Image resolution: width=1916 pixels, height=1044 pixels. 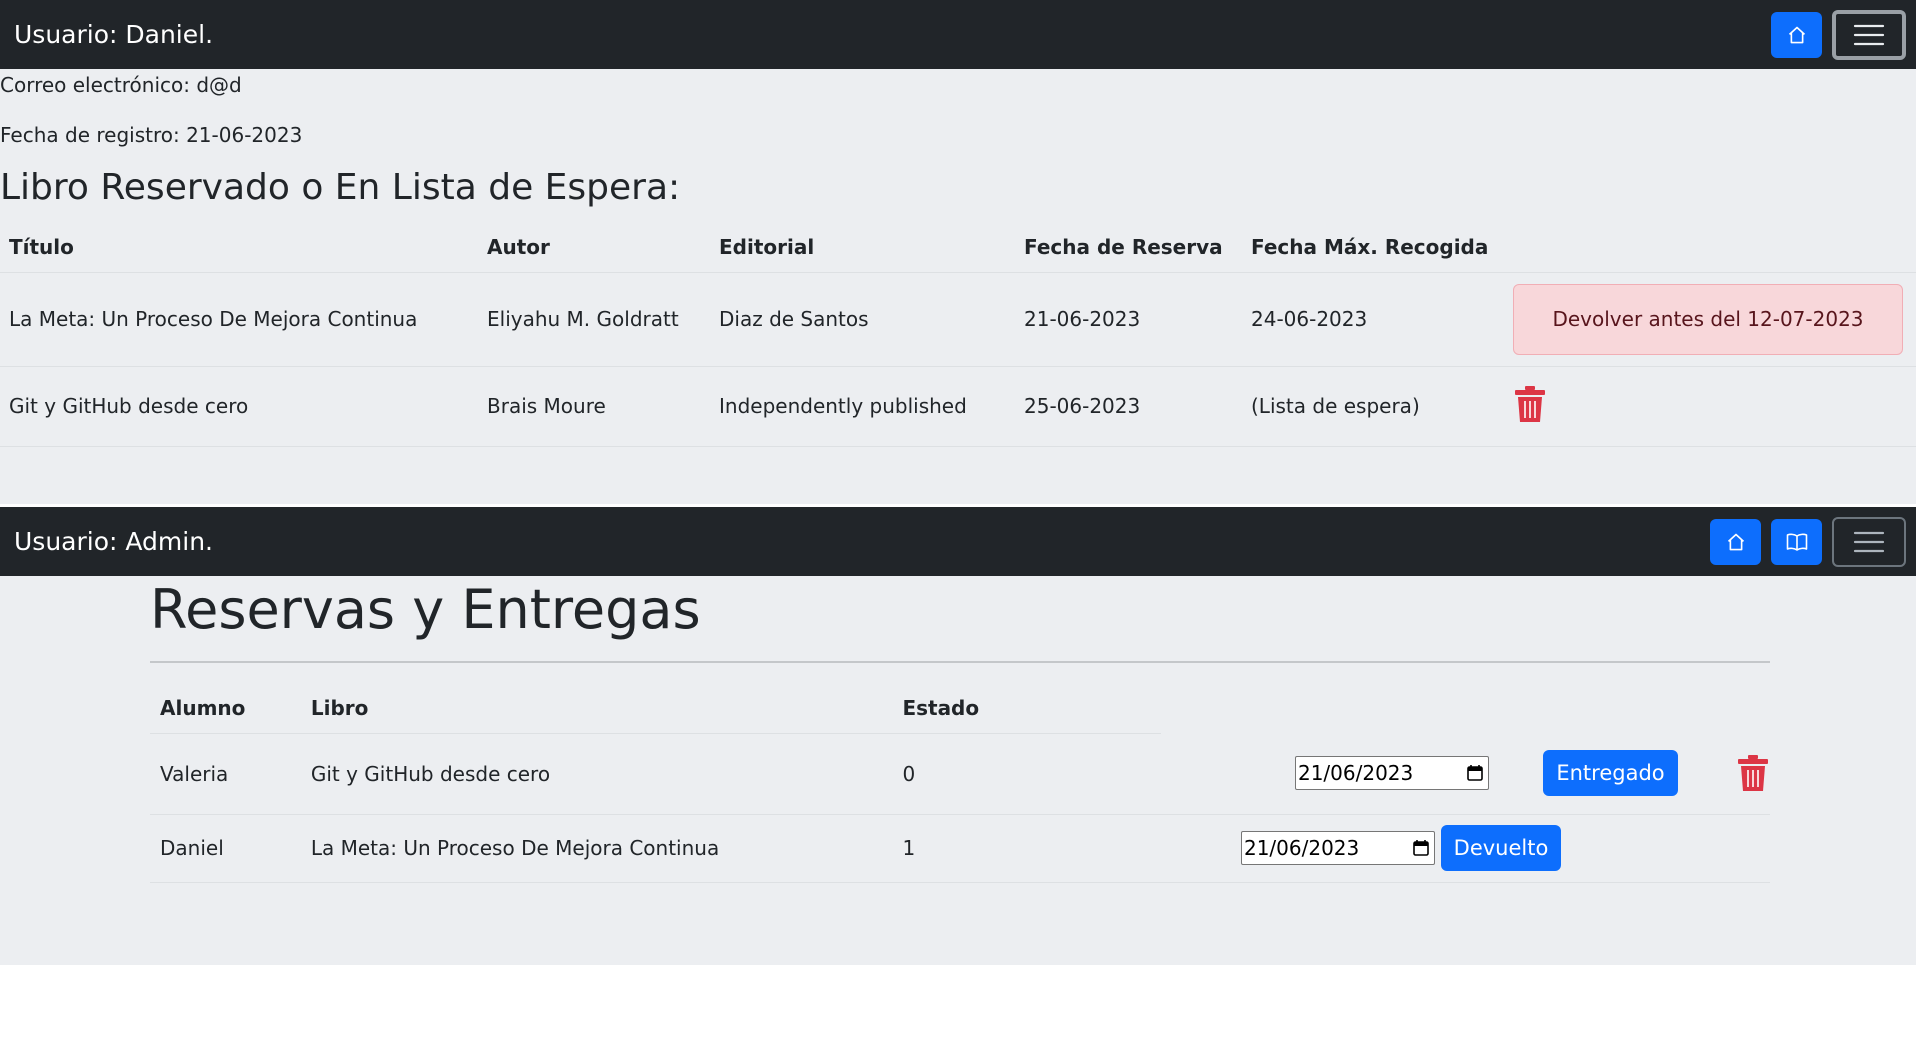 What do you see at coordinates (1128, 319) in the screenshot?
I see `cell-fecha-reserva: 21-06-2023` at bounding box center [1128, 319].